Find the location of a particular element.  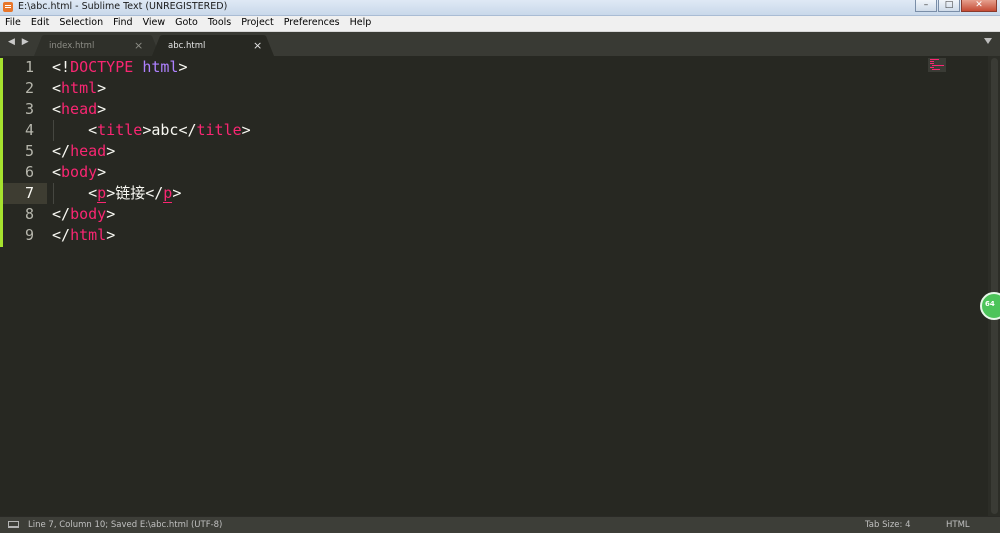

menu-view: View is located at coordinates (154, 23).